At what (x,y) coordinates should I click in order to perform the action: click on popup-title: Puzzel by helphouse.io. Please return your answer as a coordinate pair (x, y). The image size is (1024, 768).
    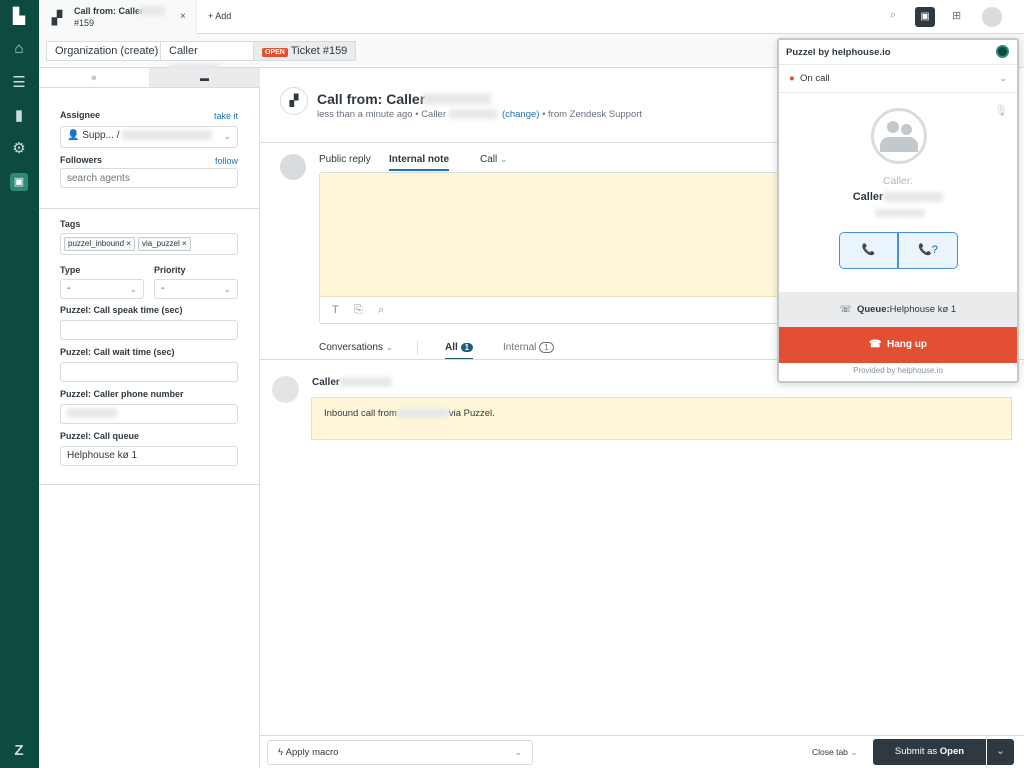
    Looking at the image, I should click on (838, 52).